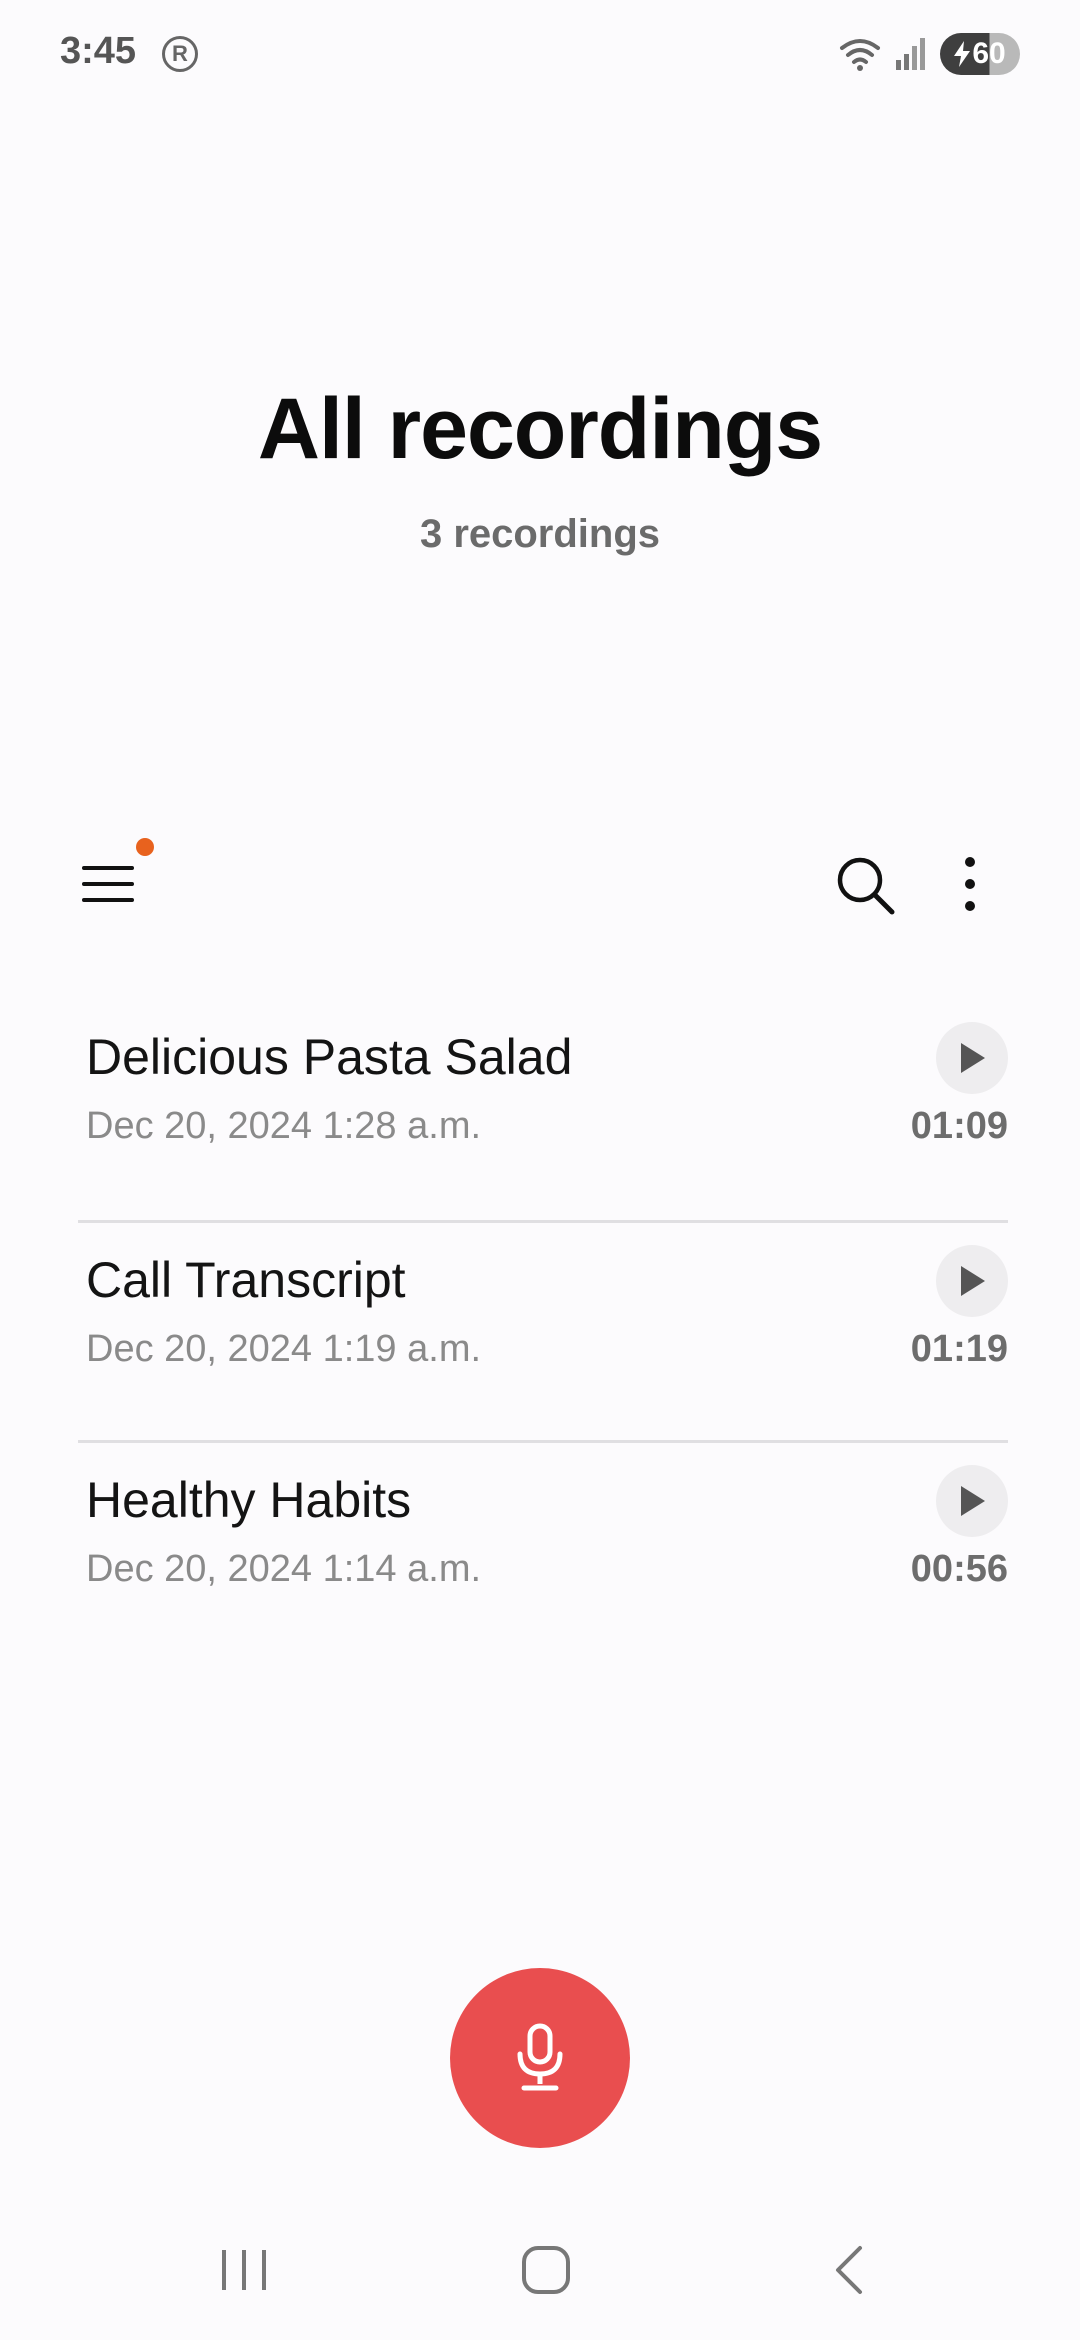 The image size is (1080, 2340). Describe the element at coordinates (962, 54) in the screenshot. I see `charging-bolt-icon` at that location.